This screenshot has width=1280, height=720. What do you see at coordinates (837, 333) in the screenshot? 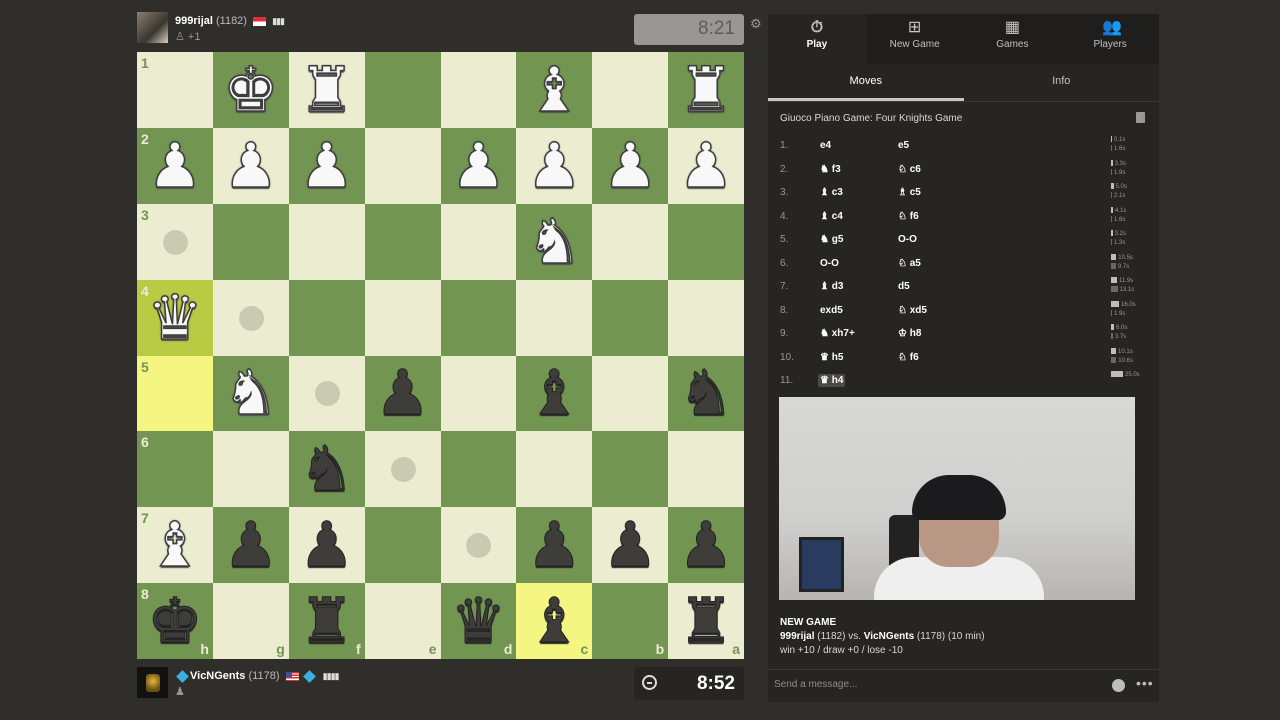
I see `white-move: ♞ xh7+` at bounding box center [837, 333].